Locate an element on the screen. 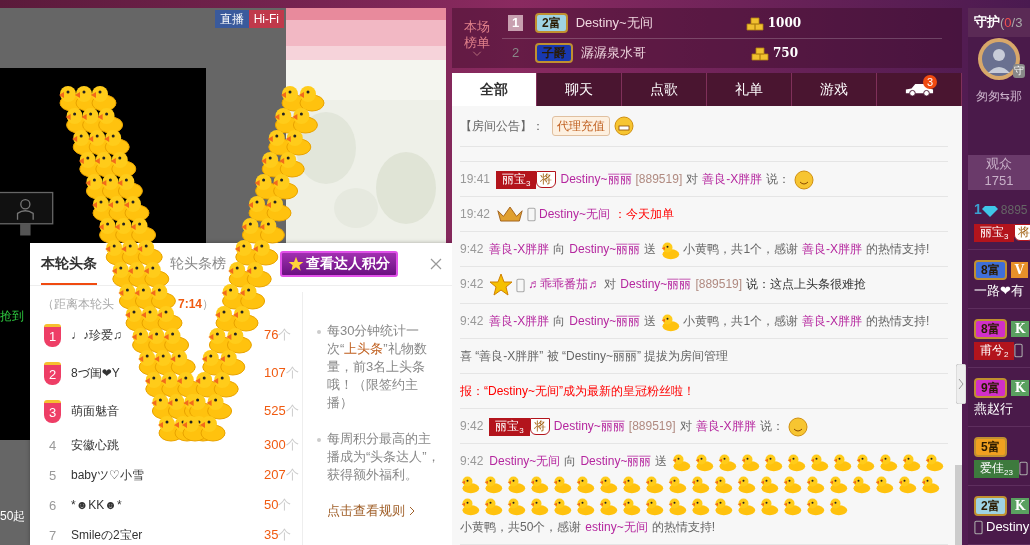  grin-icon is located at coordinates (624, 126).